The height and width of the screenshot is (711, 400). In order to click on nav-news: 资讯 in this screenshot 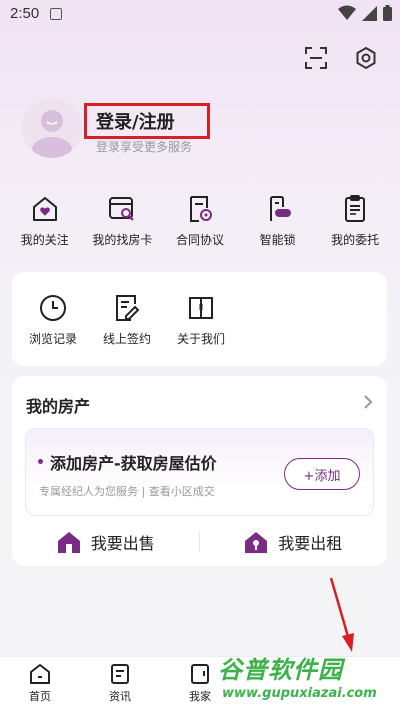, I will do `click(120, 684)`.